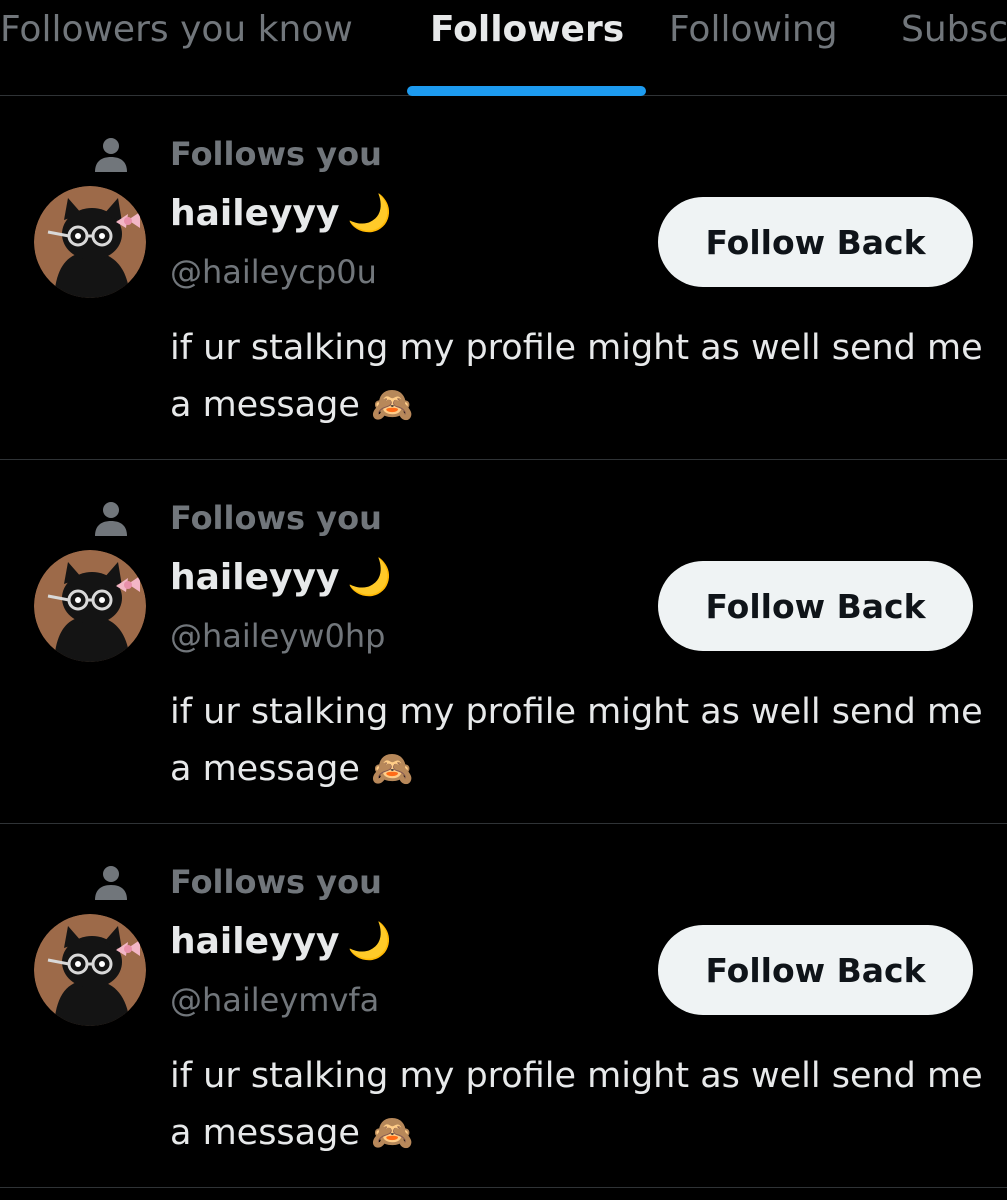 This screenshot has height=1200, width=1007. What do you see at coordinates (273, 272) in the screenshot?
I see `user-handle: @haileycp0u` at bounding box center [273, 272].